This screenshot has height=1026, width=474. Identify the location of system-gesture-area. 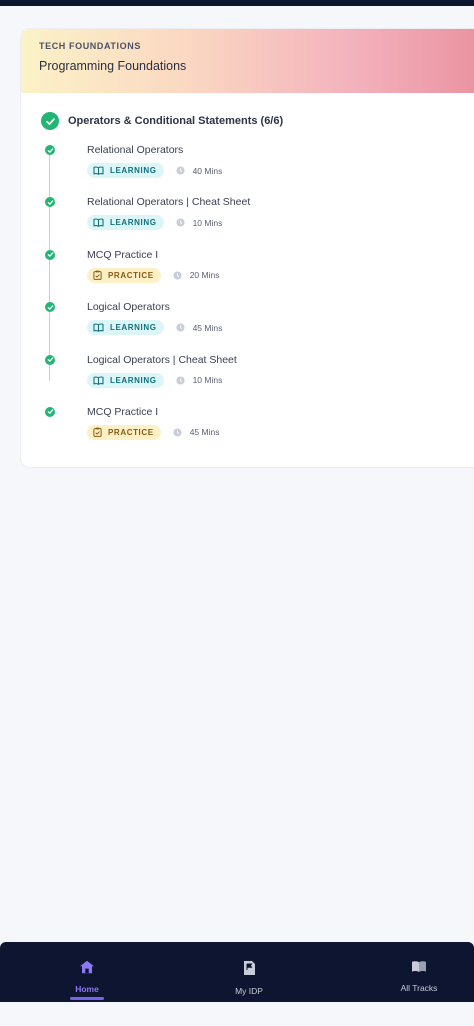
(237, 1014).